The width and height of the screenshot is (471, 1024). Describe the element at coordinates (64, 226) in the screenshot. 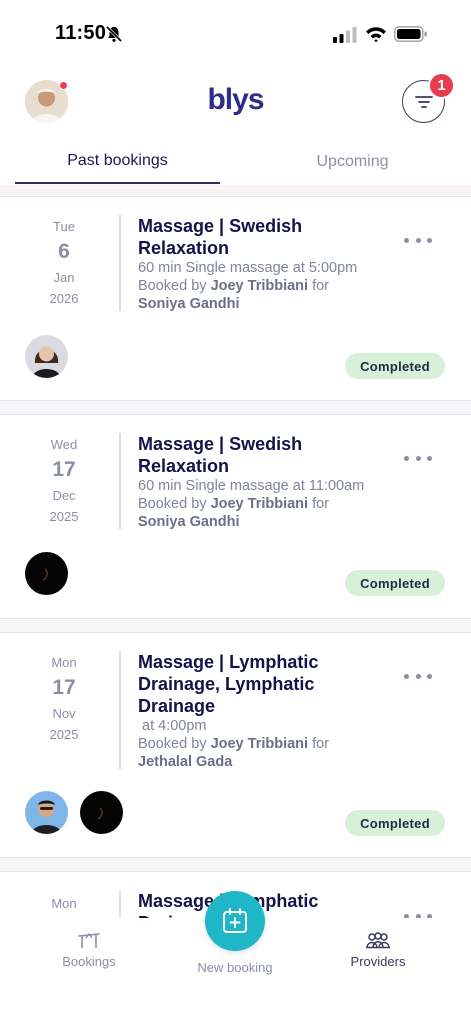

I see `date-weekday: Tue` at that location.